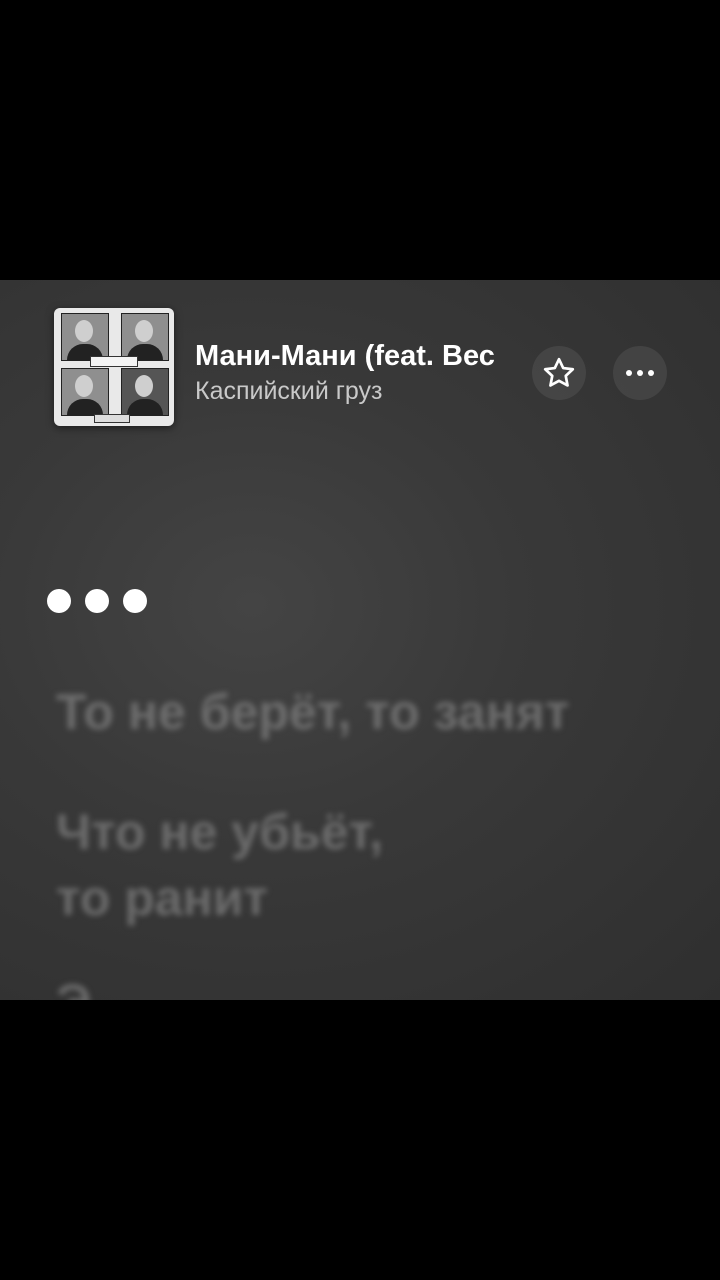 This screenshot has height=1280, width=720. I want to click on three-dots-icon, so click(97, 601).